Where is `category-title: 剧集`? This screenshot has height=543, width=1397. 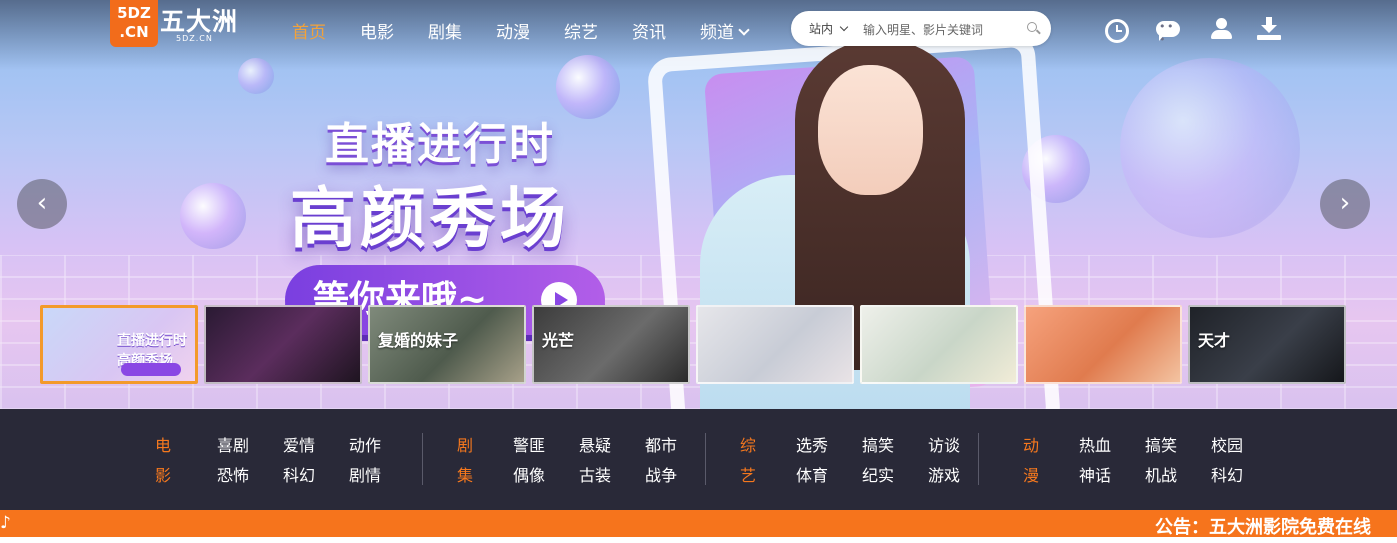
category-title: 剧集 is located at coordinates (465, 461).